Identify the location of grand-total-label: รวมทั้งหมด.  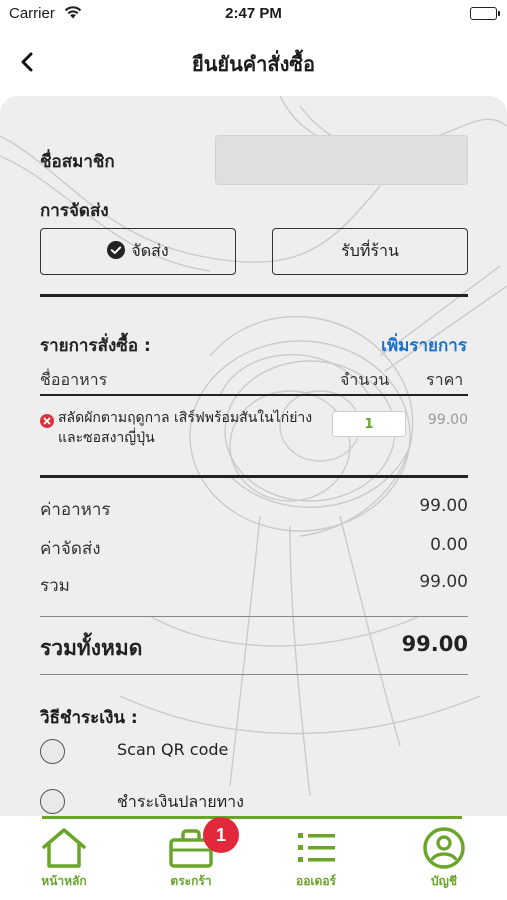
(91, 648).